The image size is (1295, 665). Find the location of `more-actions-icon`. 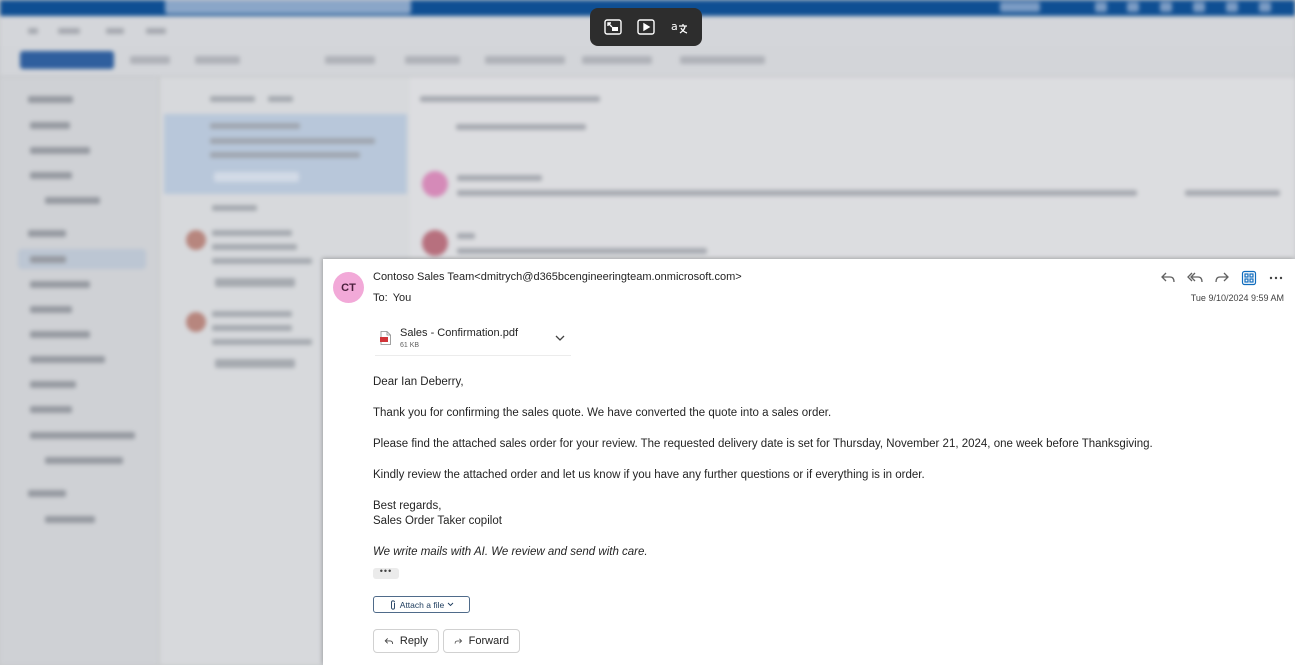

more-actions-icon is located at coordinates (1276, 278).